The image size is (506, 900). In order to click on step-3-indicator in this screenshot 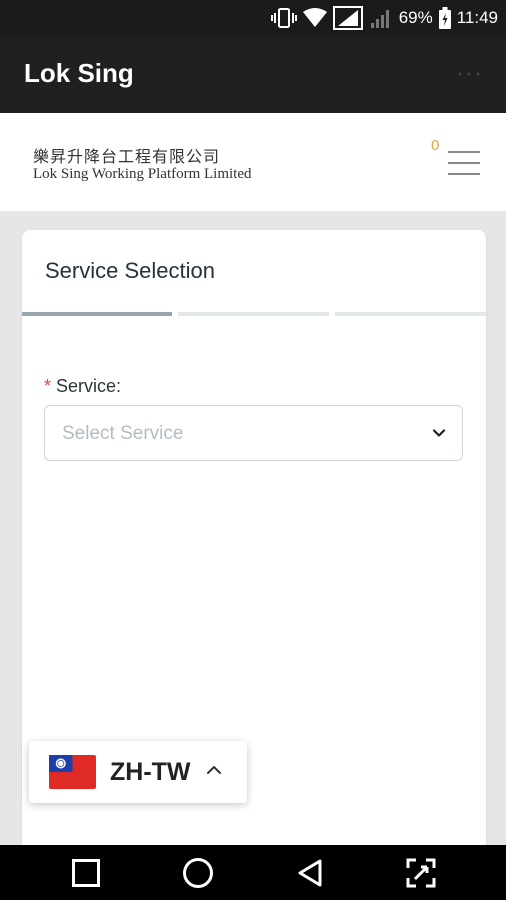, I will do `click(410, 314)`.